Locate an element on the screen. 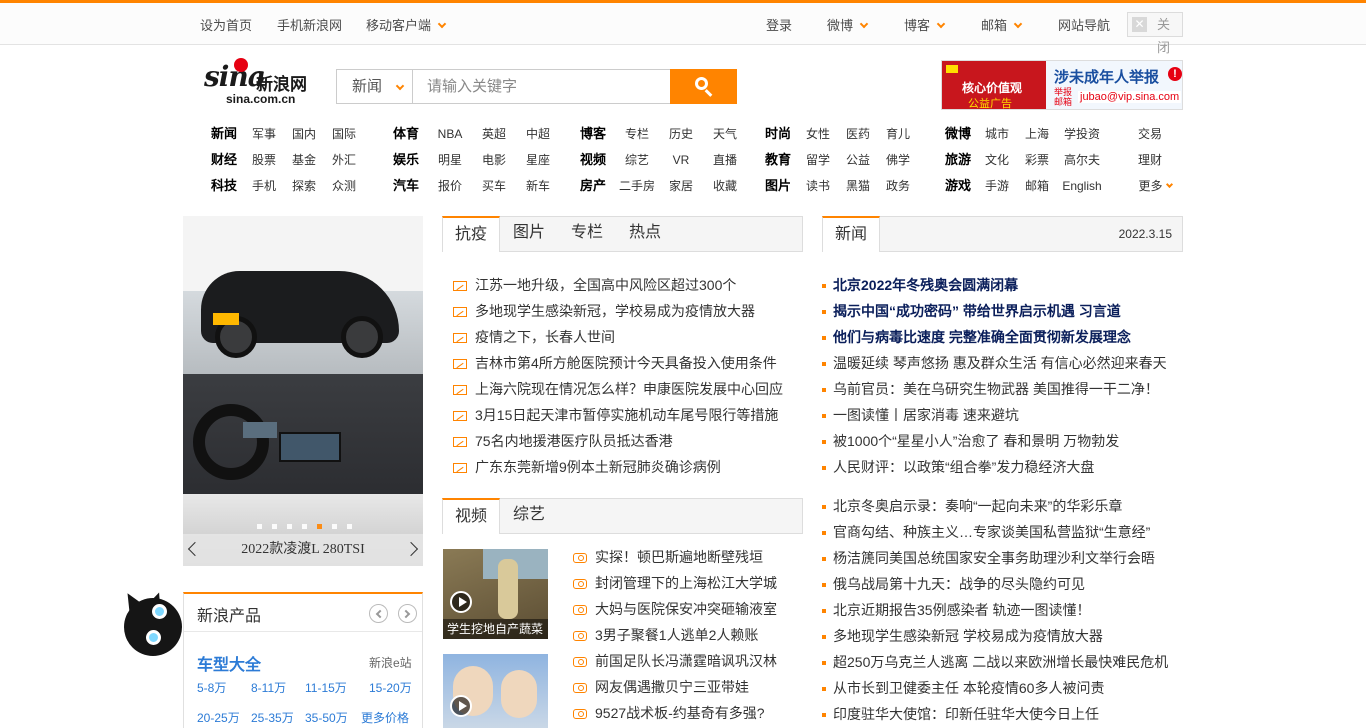 This screenshot has height=728, width=1366. tab-variety: 综艺 is located at coordinates (529, 516).